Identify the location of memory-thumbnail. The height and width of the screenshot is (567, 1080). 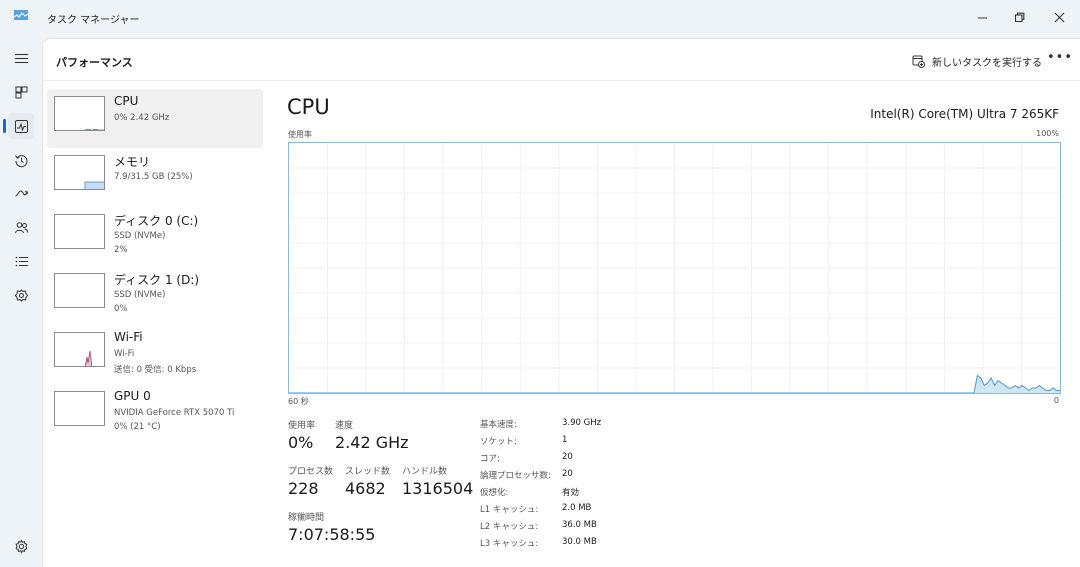
(79, 172).